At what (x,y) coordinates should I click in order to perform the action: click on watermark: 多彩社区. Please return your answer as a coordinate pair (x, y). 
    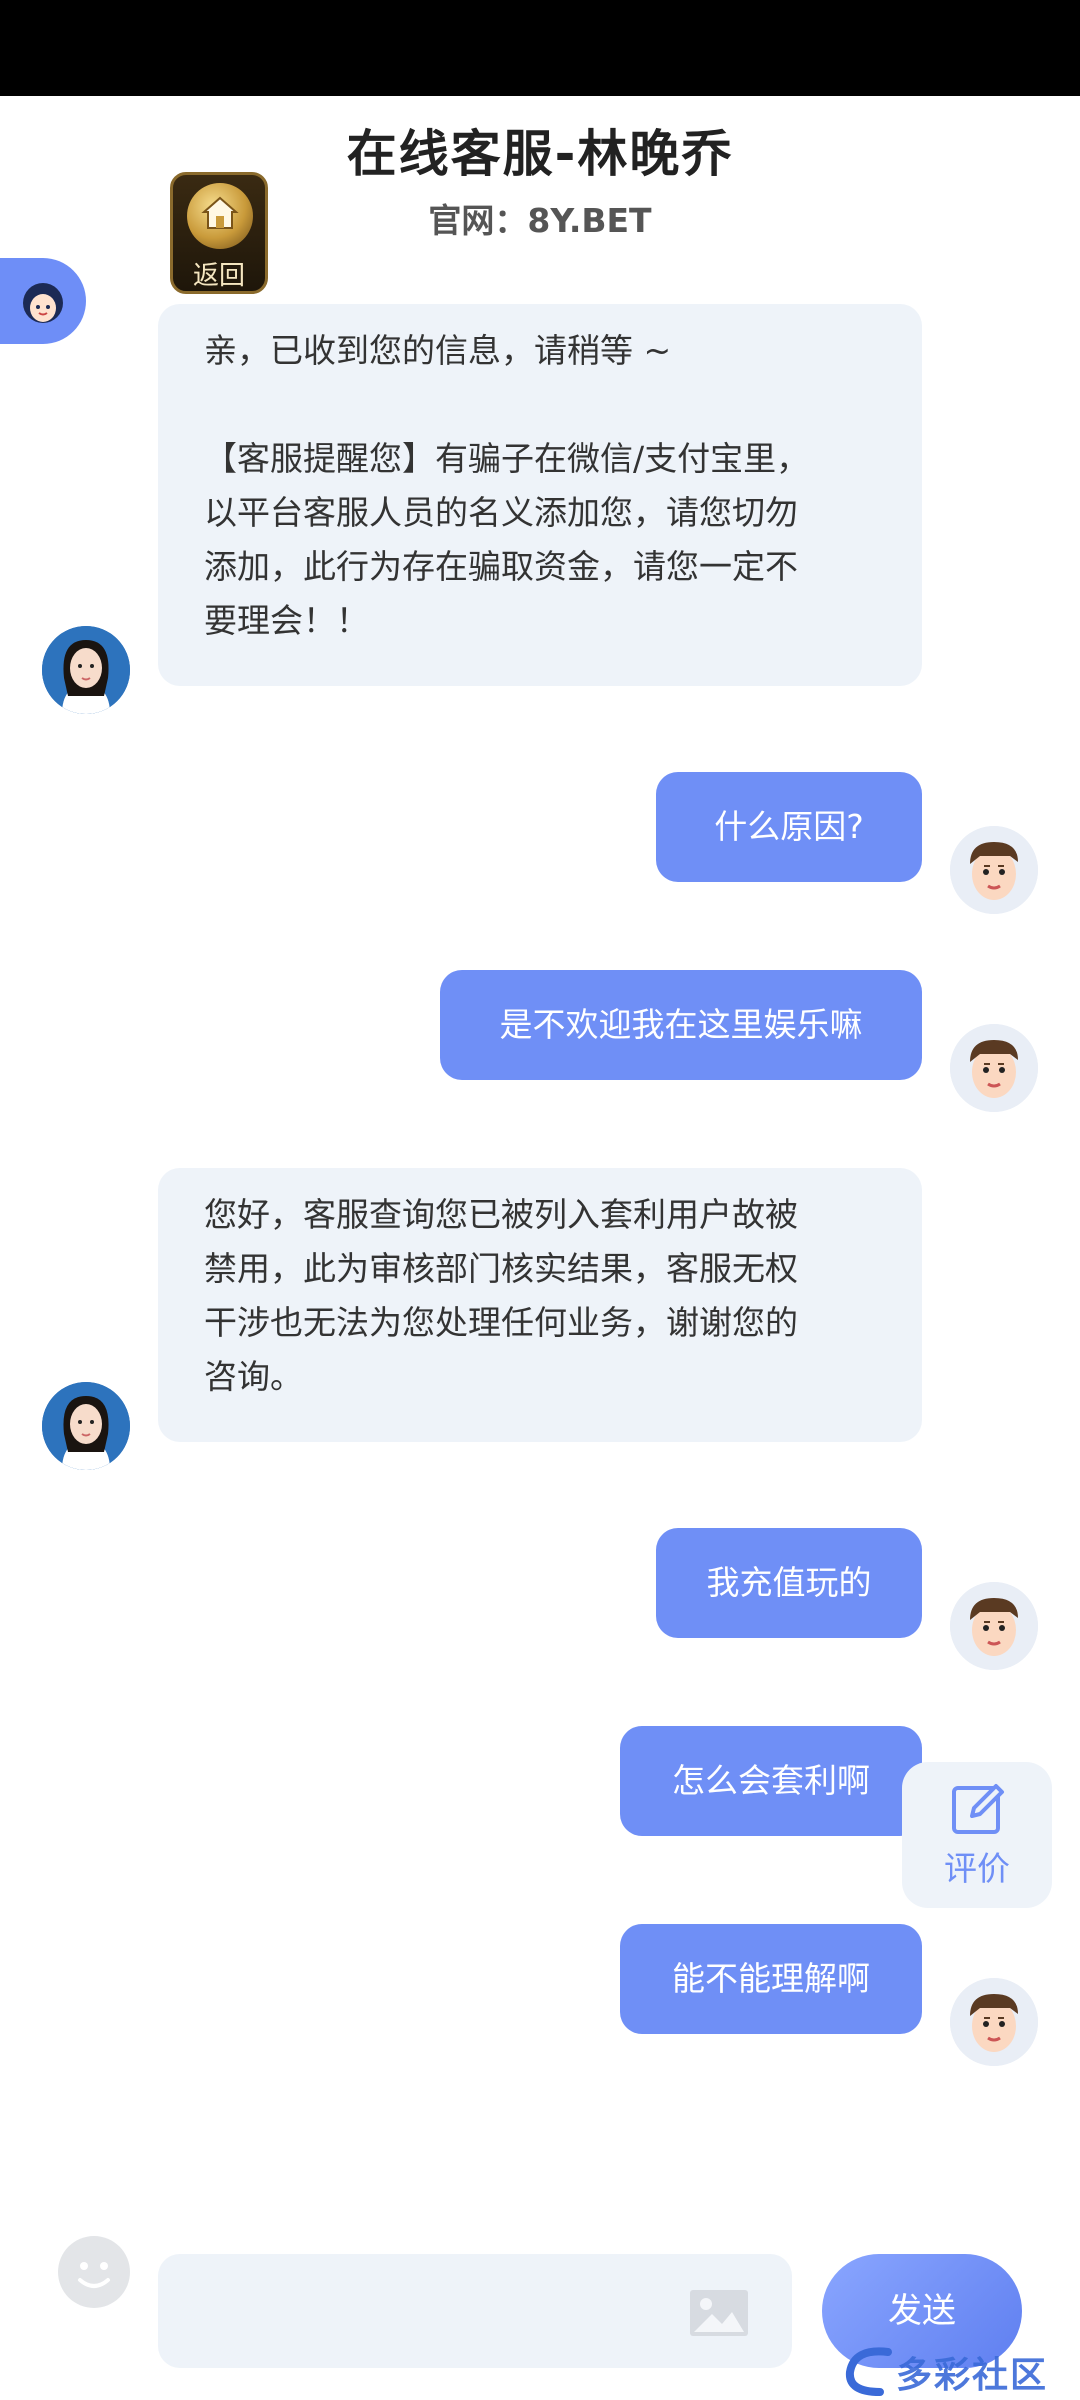
    Looking at the image, I should click on (960, 2371).